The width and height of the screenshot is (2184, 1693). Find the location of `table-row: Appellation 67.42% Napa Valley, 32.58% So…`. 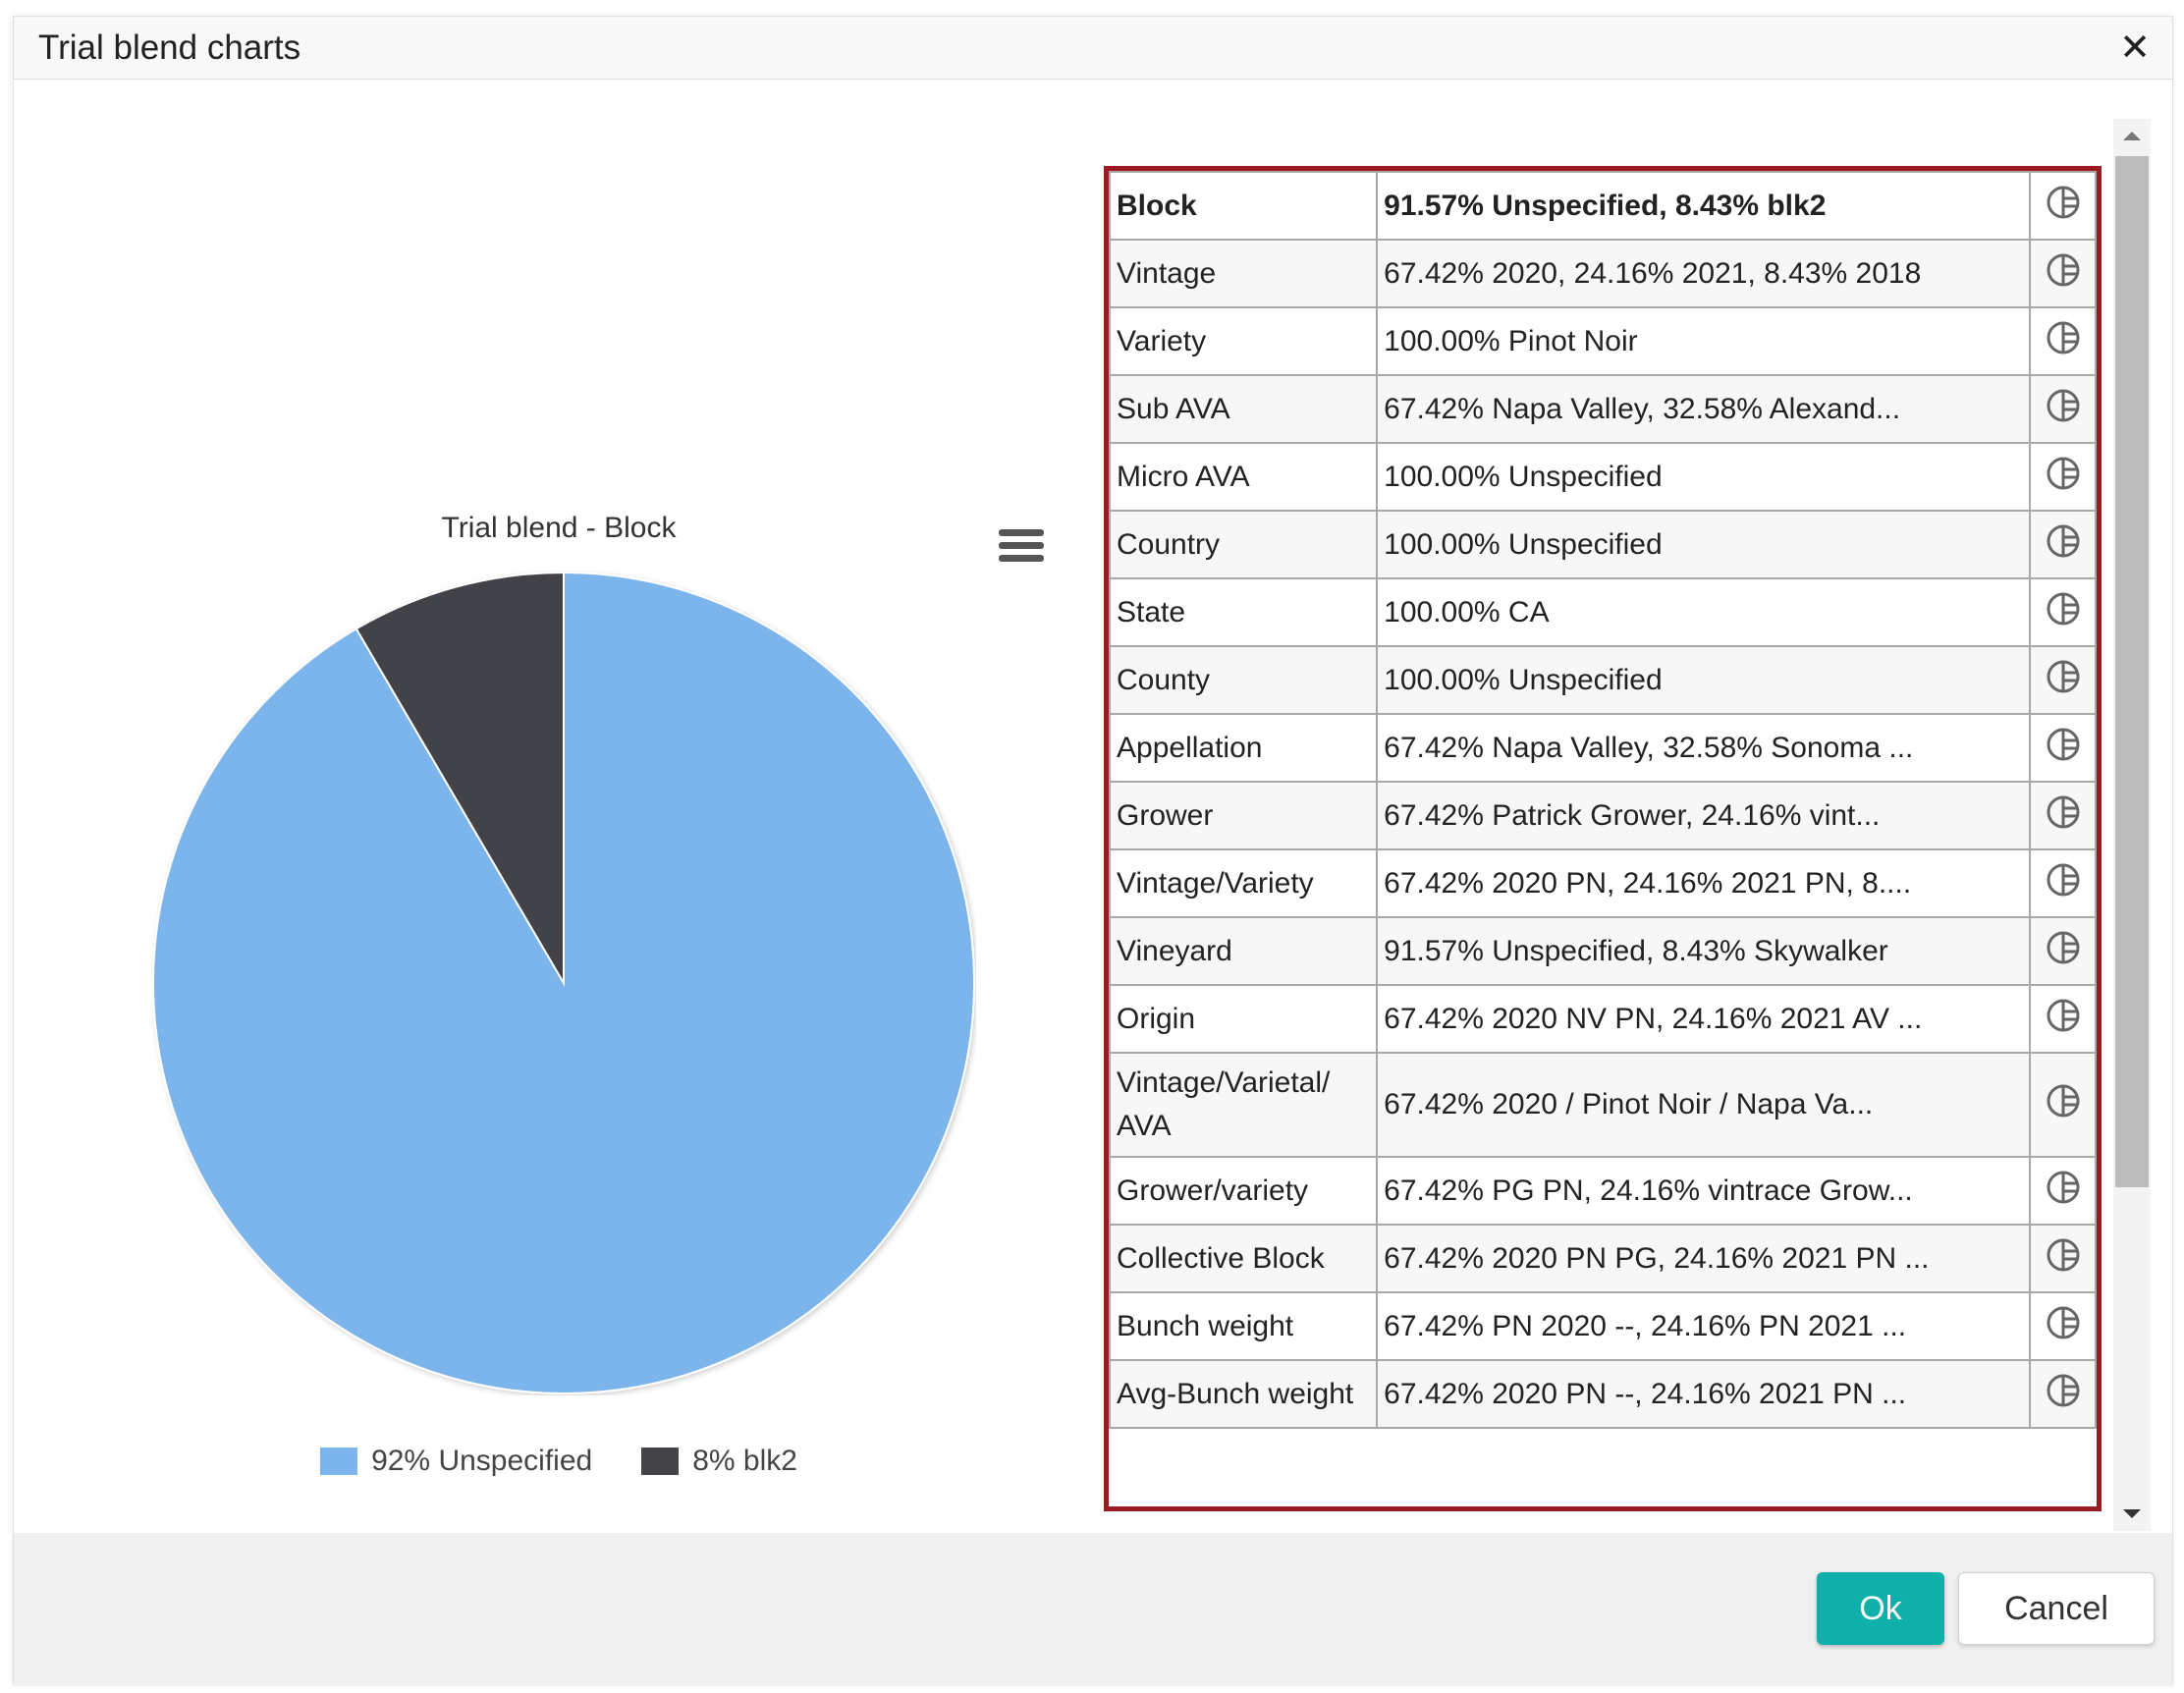

table-row: Appellation 67.42% Napa Valley, 32.58% So… is located at coordinates (1603, 748).